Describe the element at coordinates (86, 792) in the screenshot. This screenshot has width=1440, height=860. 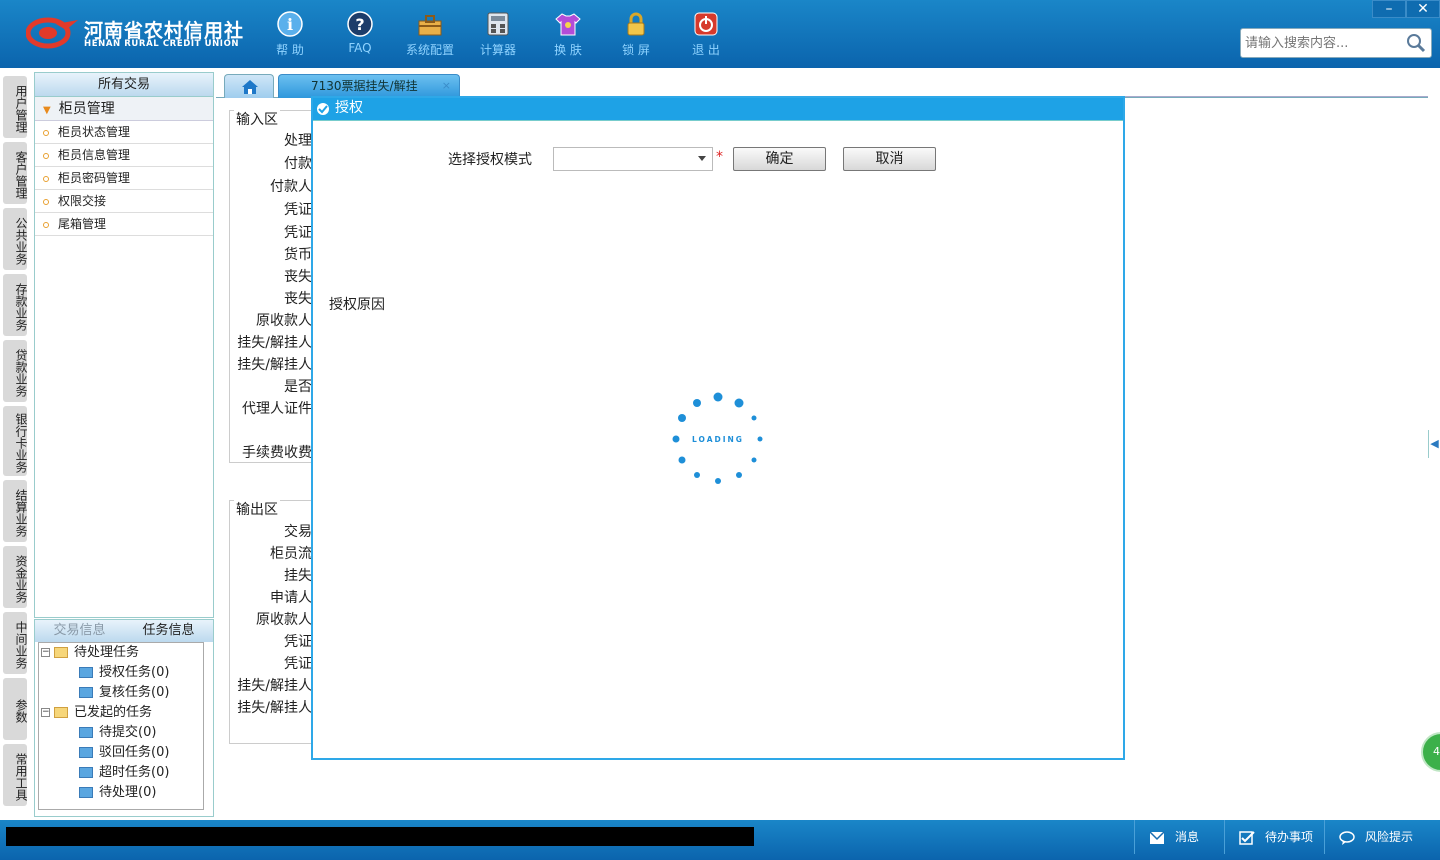
I see `task-icon` at that location.